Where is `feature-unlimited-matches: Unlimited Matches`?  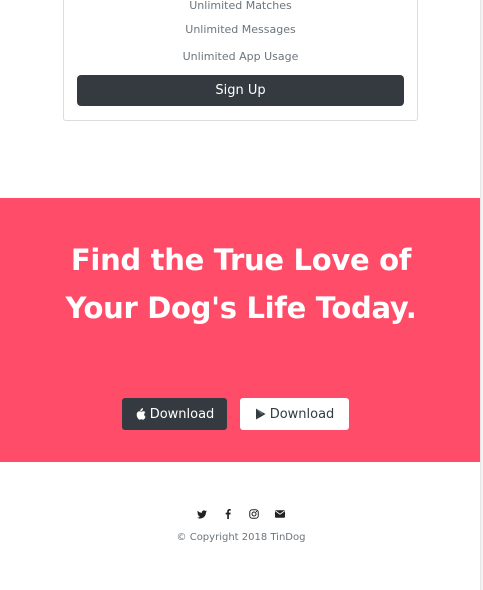
feature-unlimited-matches: Unlimited Matches is located at coordinates (240, 6).